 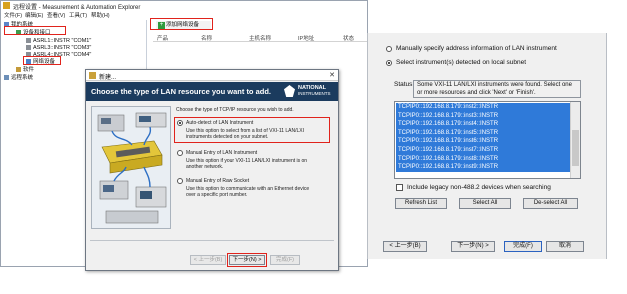 I want to click on software-icon, so click(x=18, y=70).